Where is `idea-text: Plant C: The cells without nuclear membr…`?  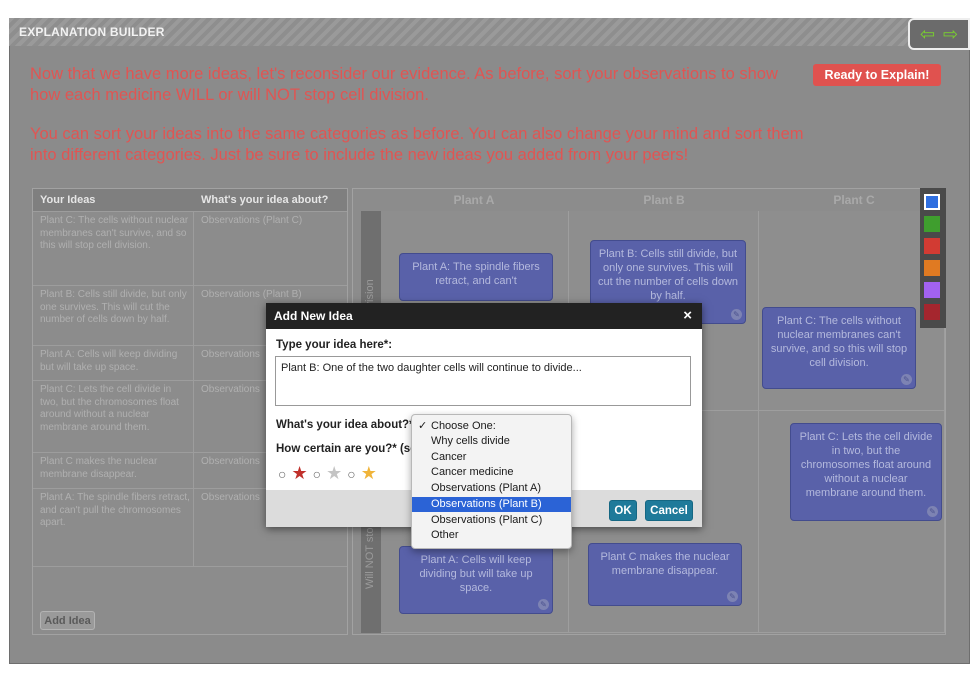 idea-text: Plant C: The cells without nuclear membr… is located at coordinates (114, 233).